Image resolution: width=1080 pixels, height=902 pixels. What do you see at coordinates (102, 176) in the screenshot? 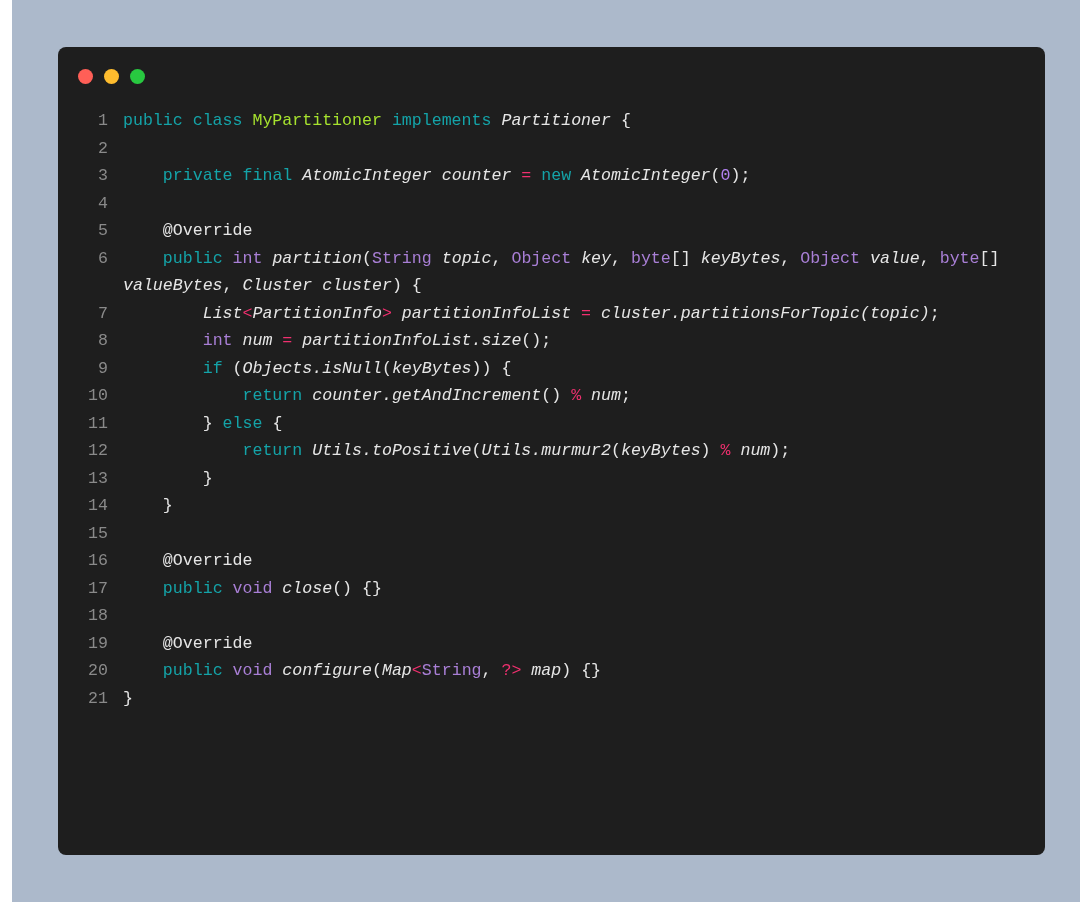
I see `line-number: 3` at bounding box center [102, 176].